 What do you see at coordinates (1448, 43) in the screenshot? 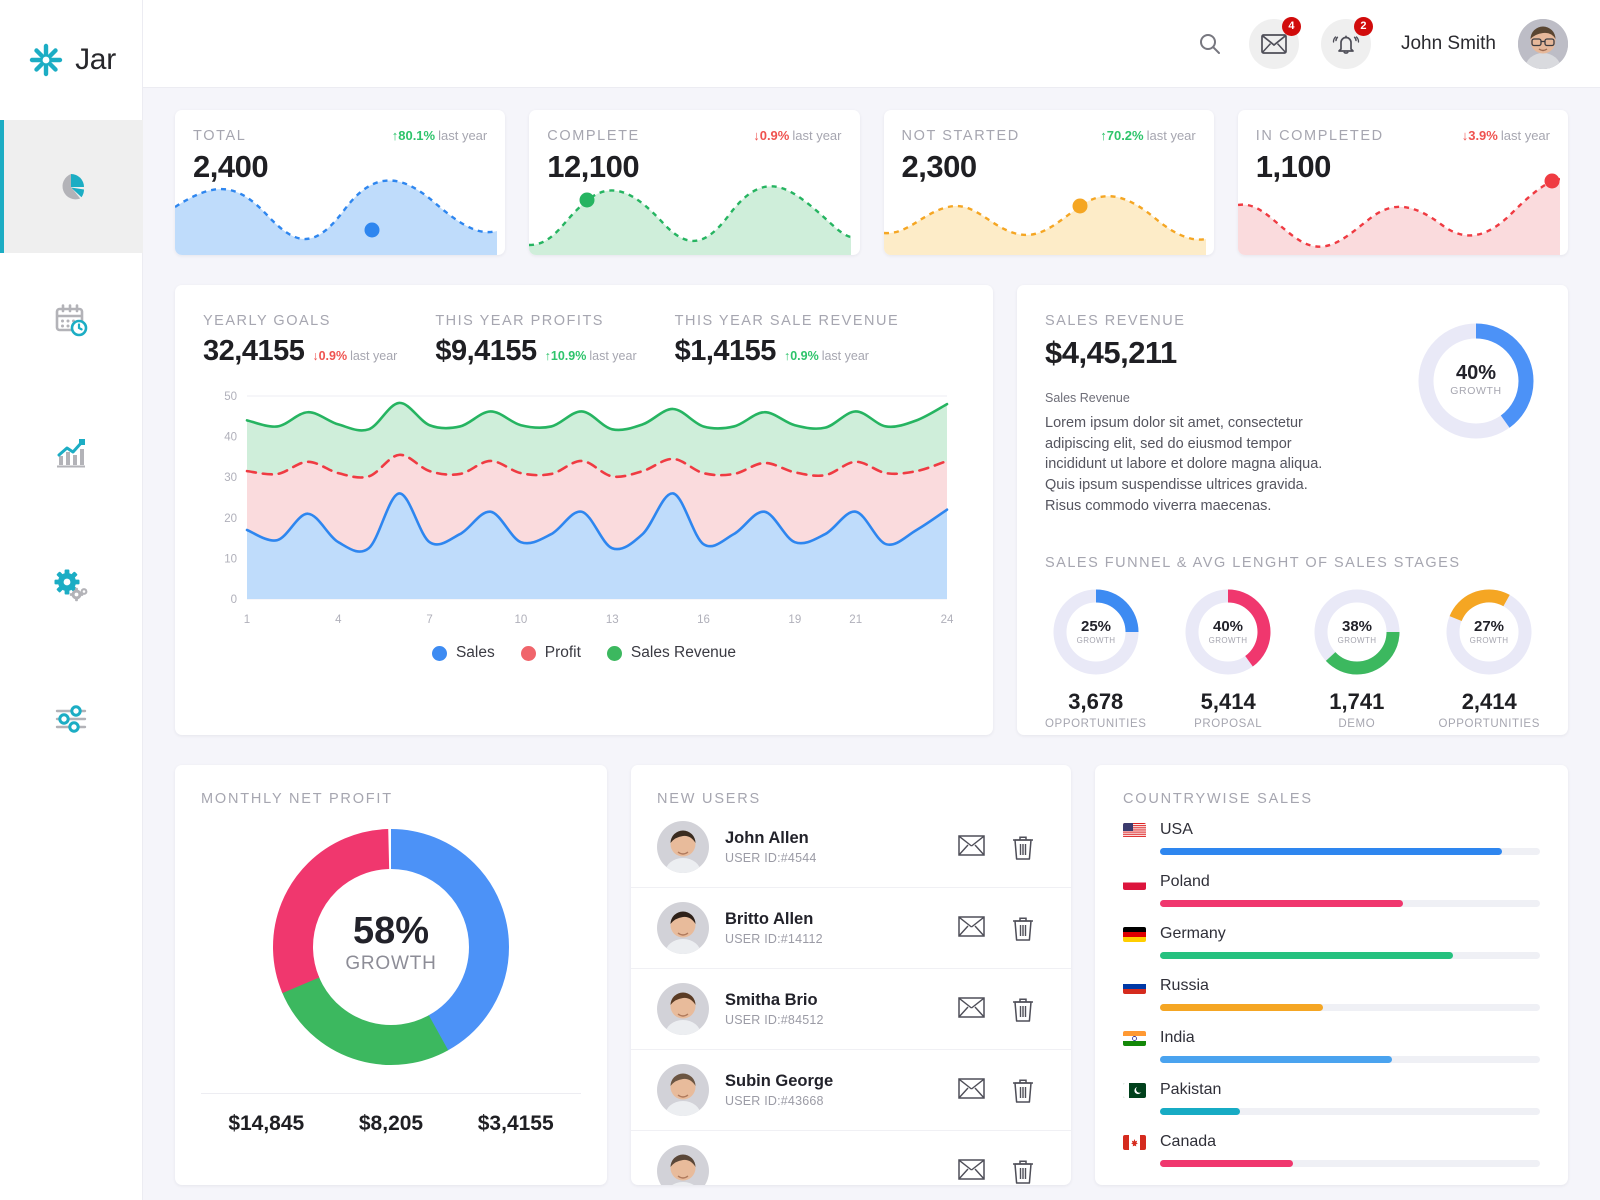
I see `user-name: John Smith` at bounding box center [1448, 43].